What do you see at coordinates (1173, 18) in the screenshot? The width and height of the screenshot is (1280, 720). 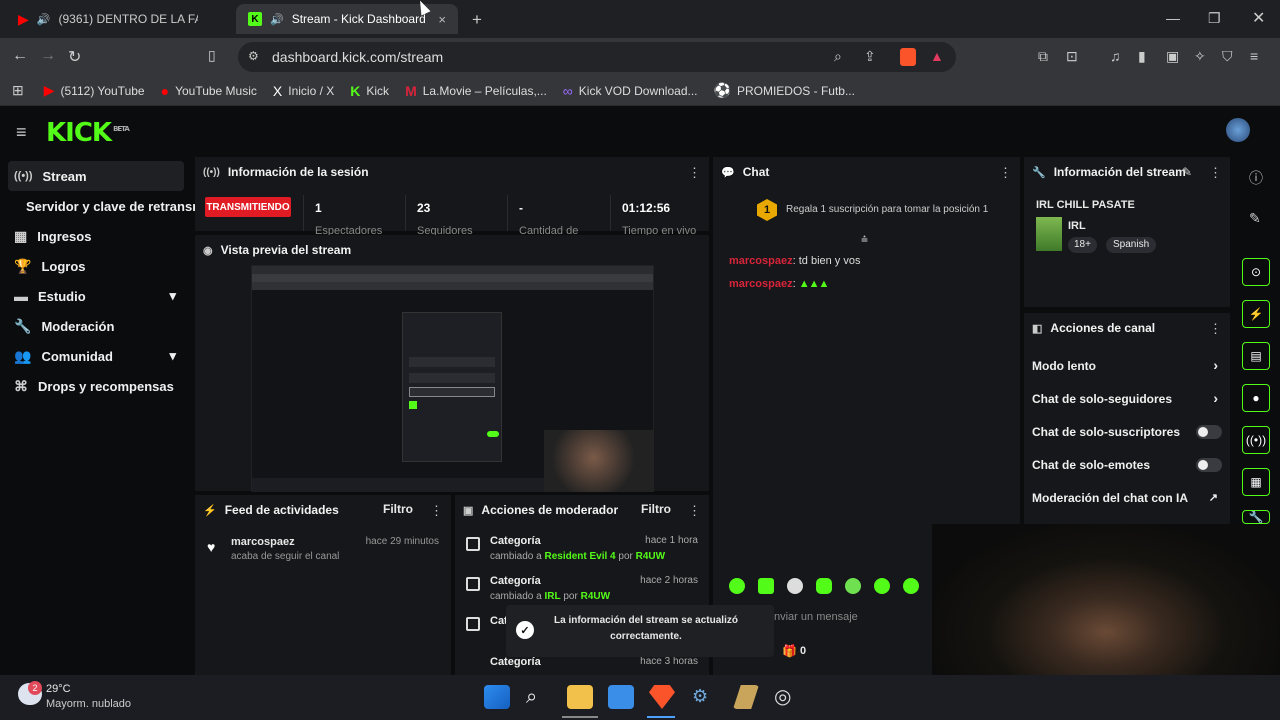 I see `minimize-icon: —` at bounding box center [1173, 18].